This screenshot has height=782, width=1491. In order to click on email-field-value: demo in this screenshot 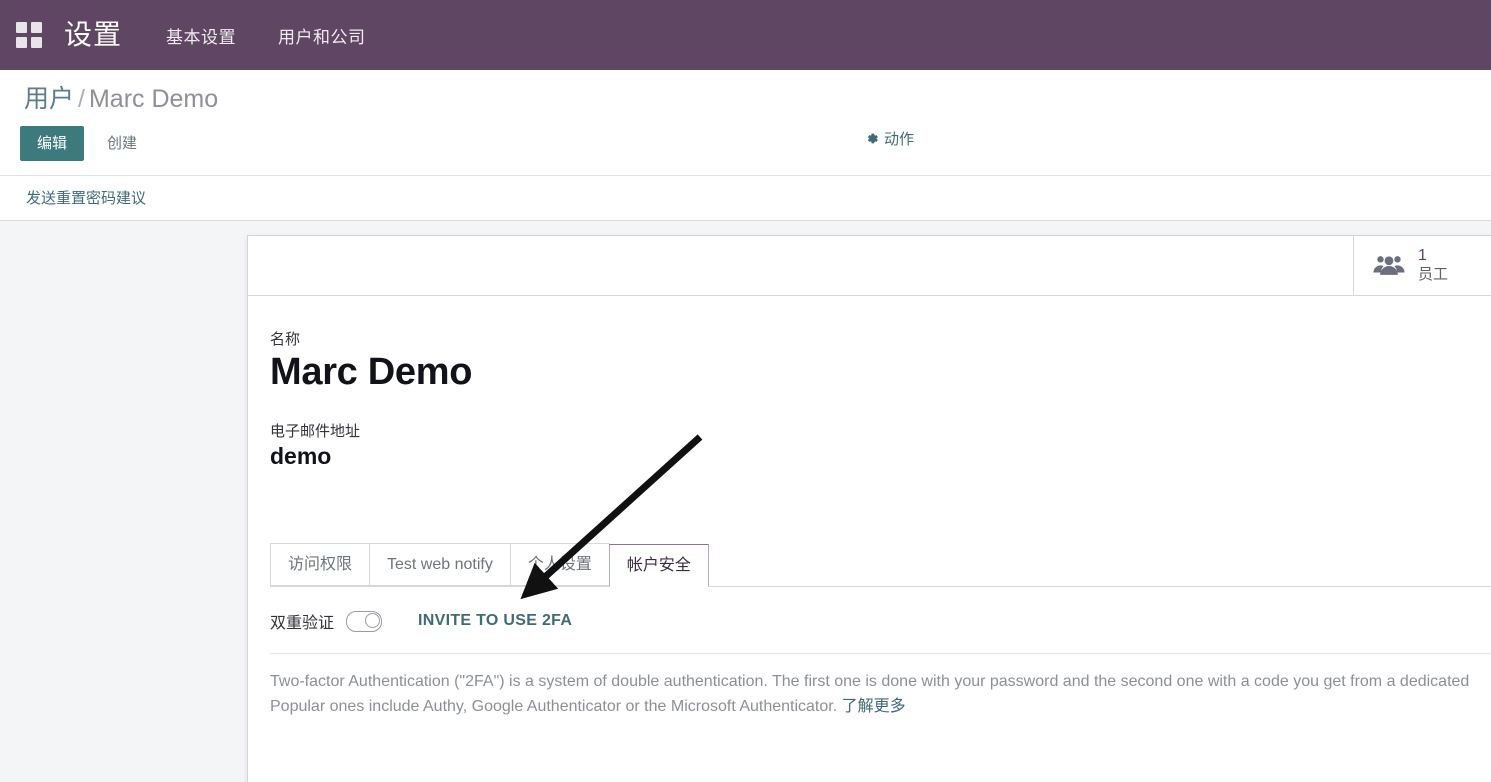, I will do `click(880, 457)`.